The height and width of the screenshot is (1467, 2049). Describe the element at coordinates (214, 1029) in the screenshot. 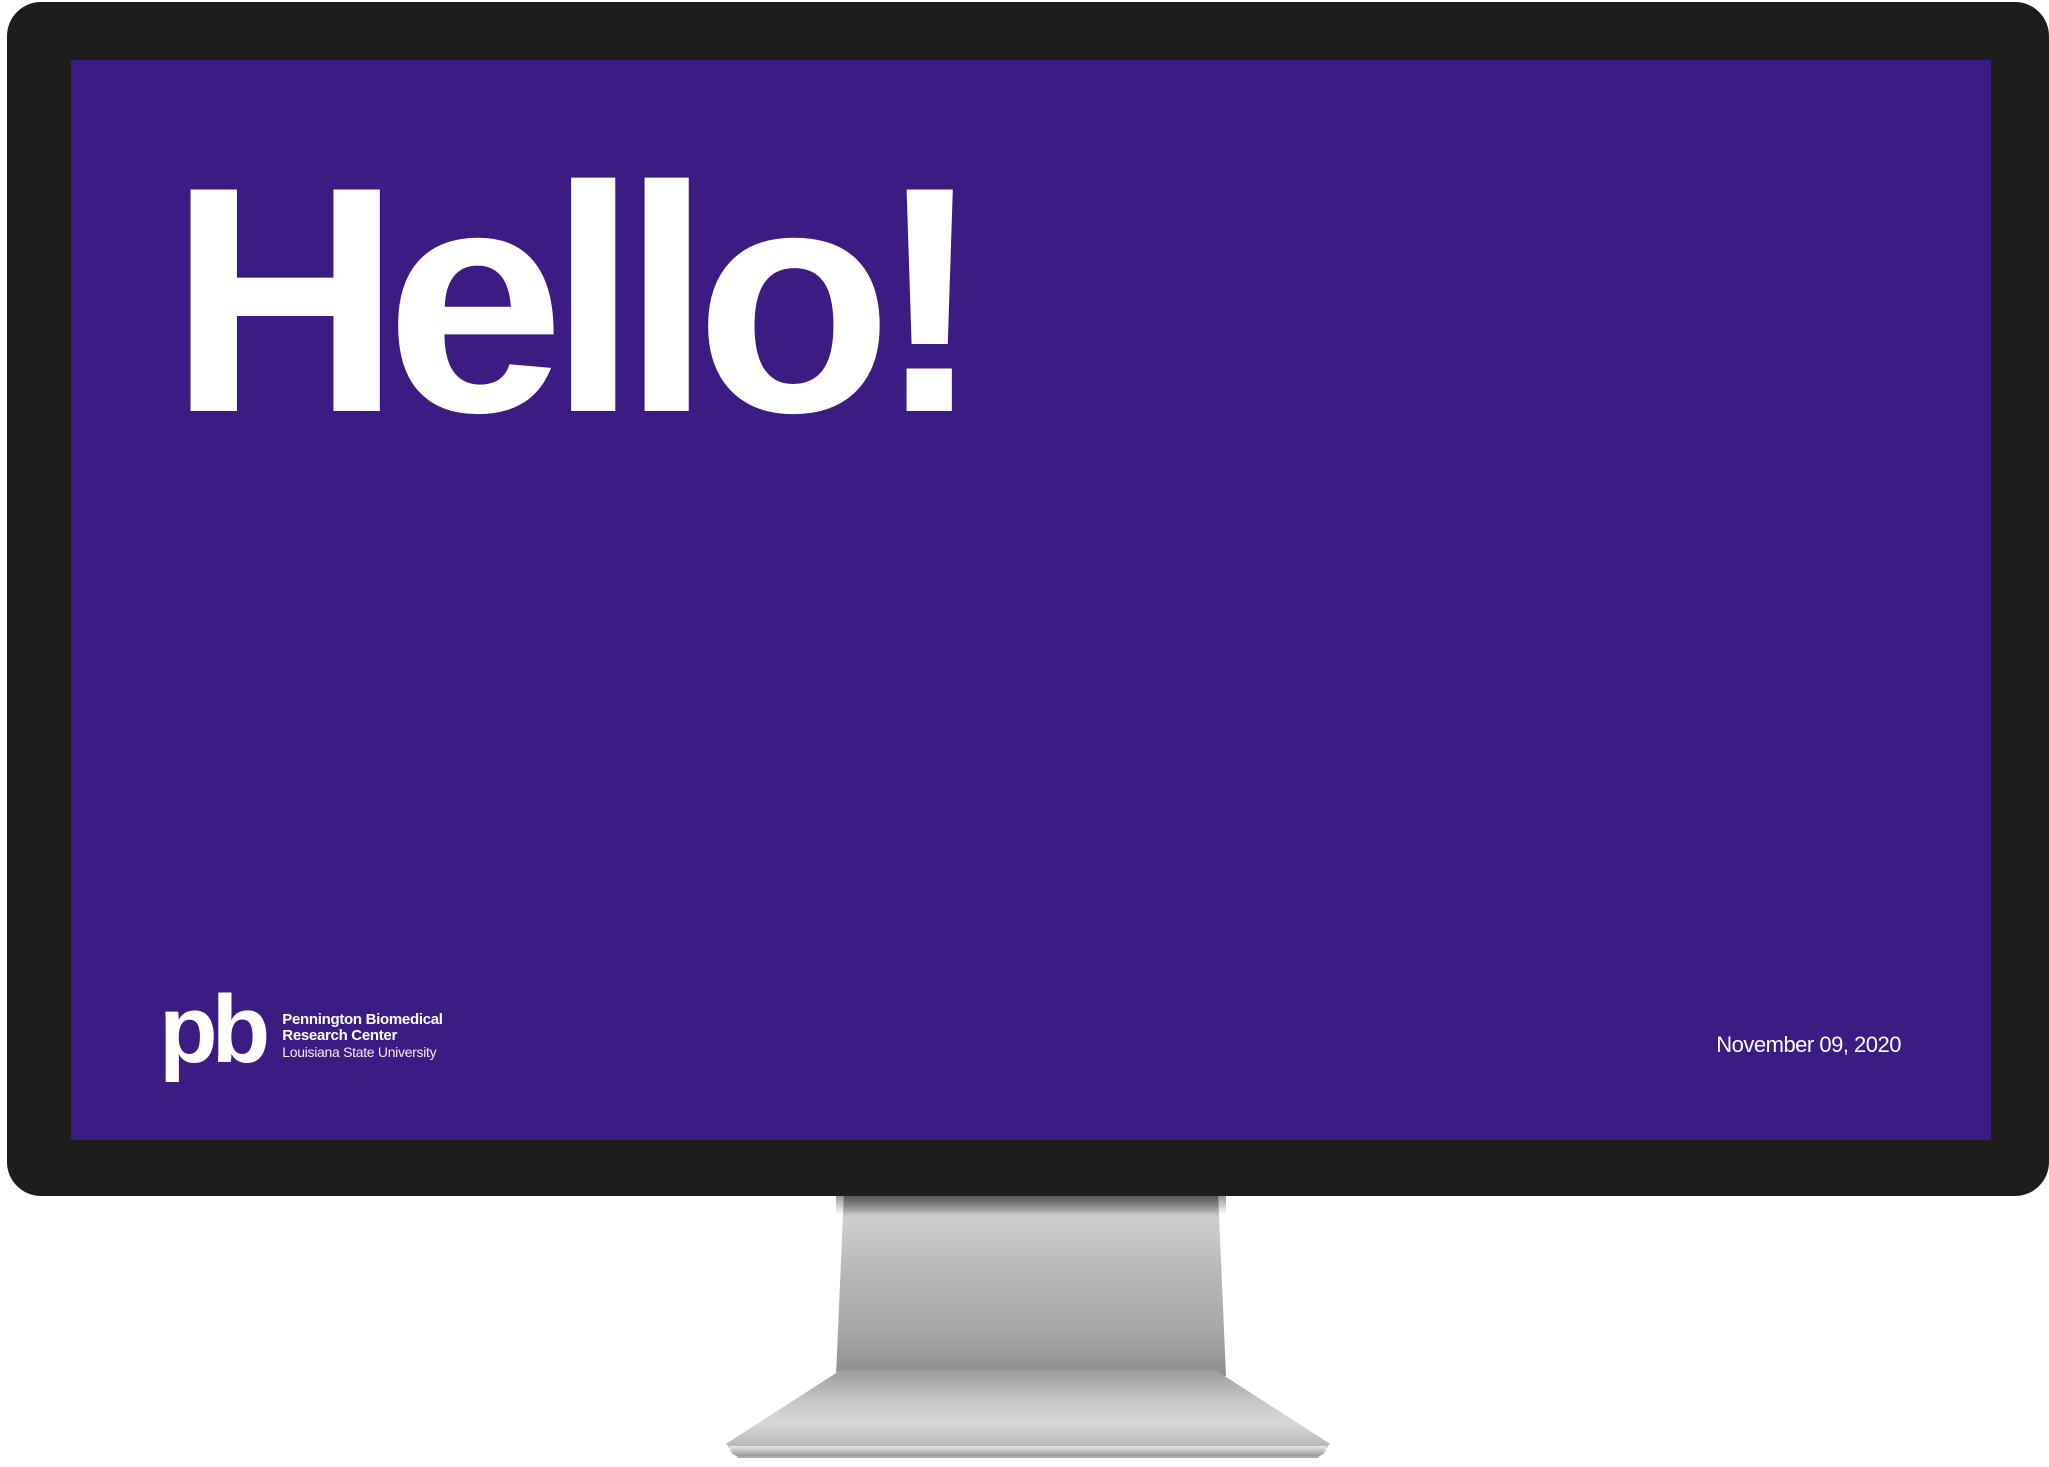

I see `logo-mark: pb` at that location.